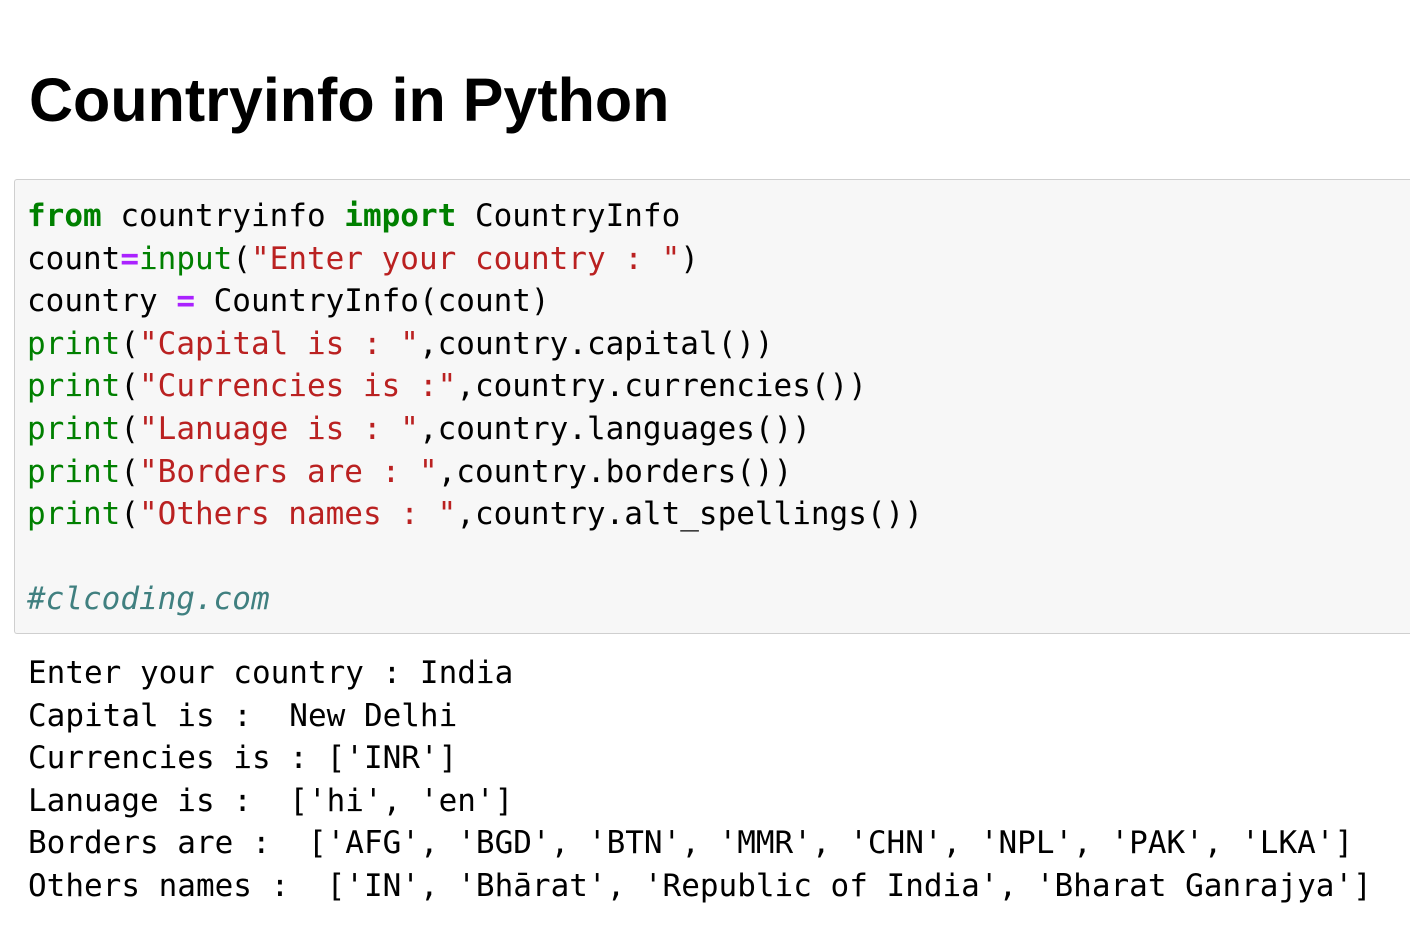 Image resolution: width=1410 pixels, height=934 pixels. Describe the element at coordinates (614, 428) in the screenshot. I see `code-token: ,country.languages())` at that location.